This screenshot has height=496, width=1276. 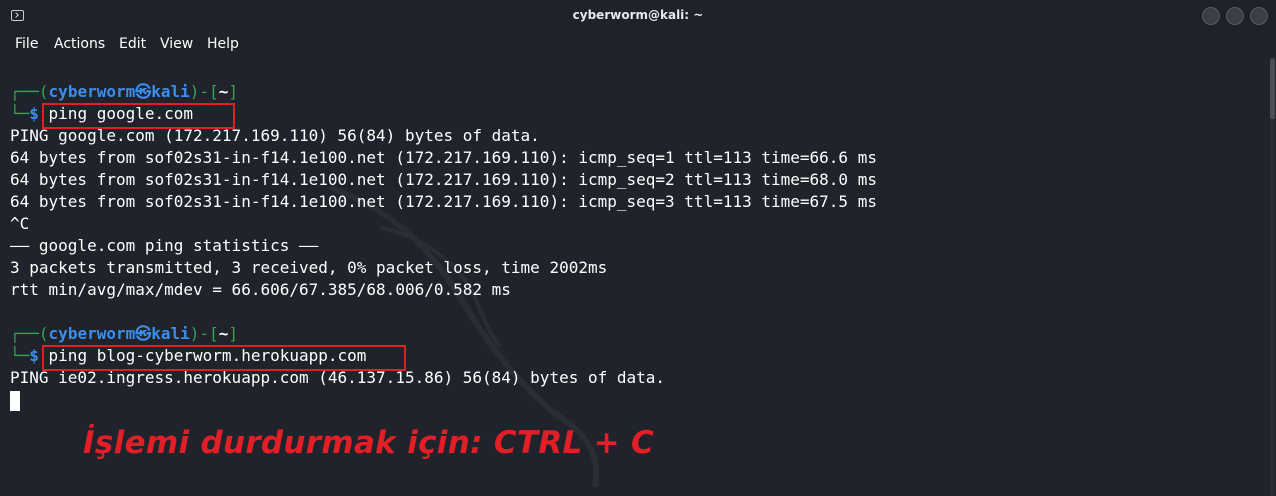 What do you see at coordinates (223, 44) in the screenshot?
I see `menu-help: Help` at bounding box center [223, 44].